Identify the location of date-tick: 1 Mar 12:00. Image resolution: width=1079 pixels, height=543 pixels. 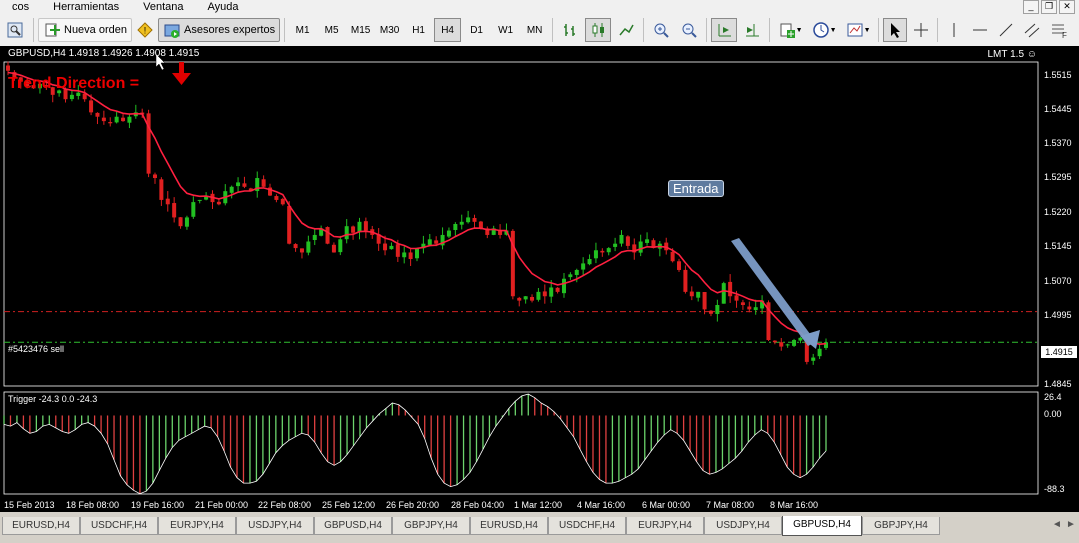
(538, 505).